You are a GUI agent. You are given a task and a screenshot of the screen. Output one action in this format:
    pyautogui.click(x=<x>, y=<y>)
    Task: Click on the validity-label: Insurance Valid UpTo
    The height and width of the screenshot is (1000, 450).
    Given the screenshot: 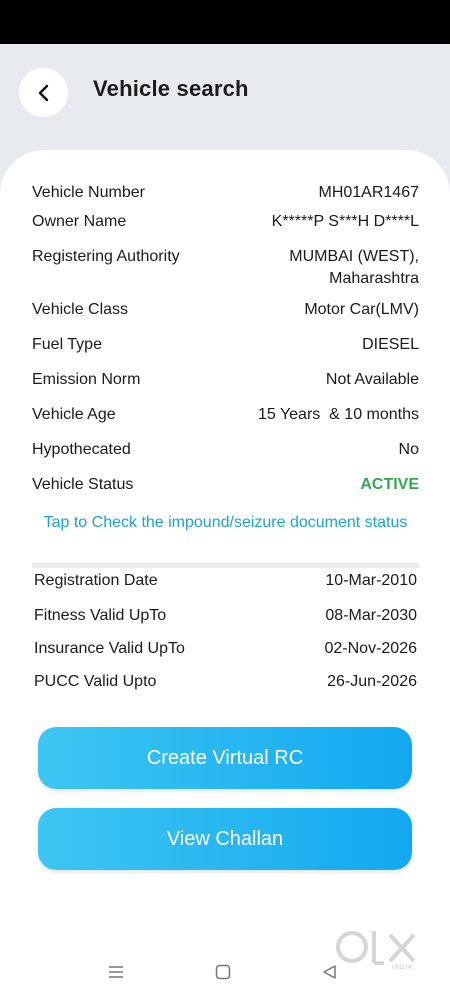 What is the action you would take?
    pyautogui.click(x=109, y=648)
    